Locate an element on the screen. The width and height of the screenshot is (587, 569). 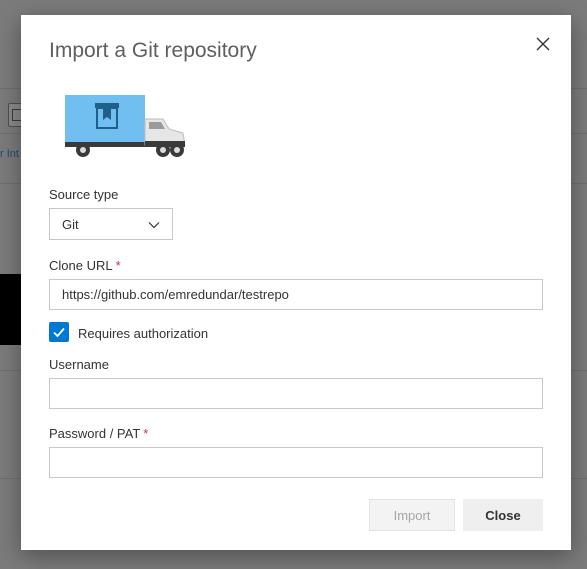
clone-url-label: Clone URL * is located at coordinates (85, 265).